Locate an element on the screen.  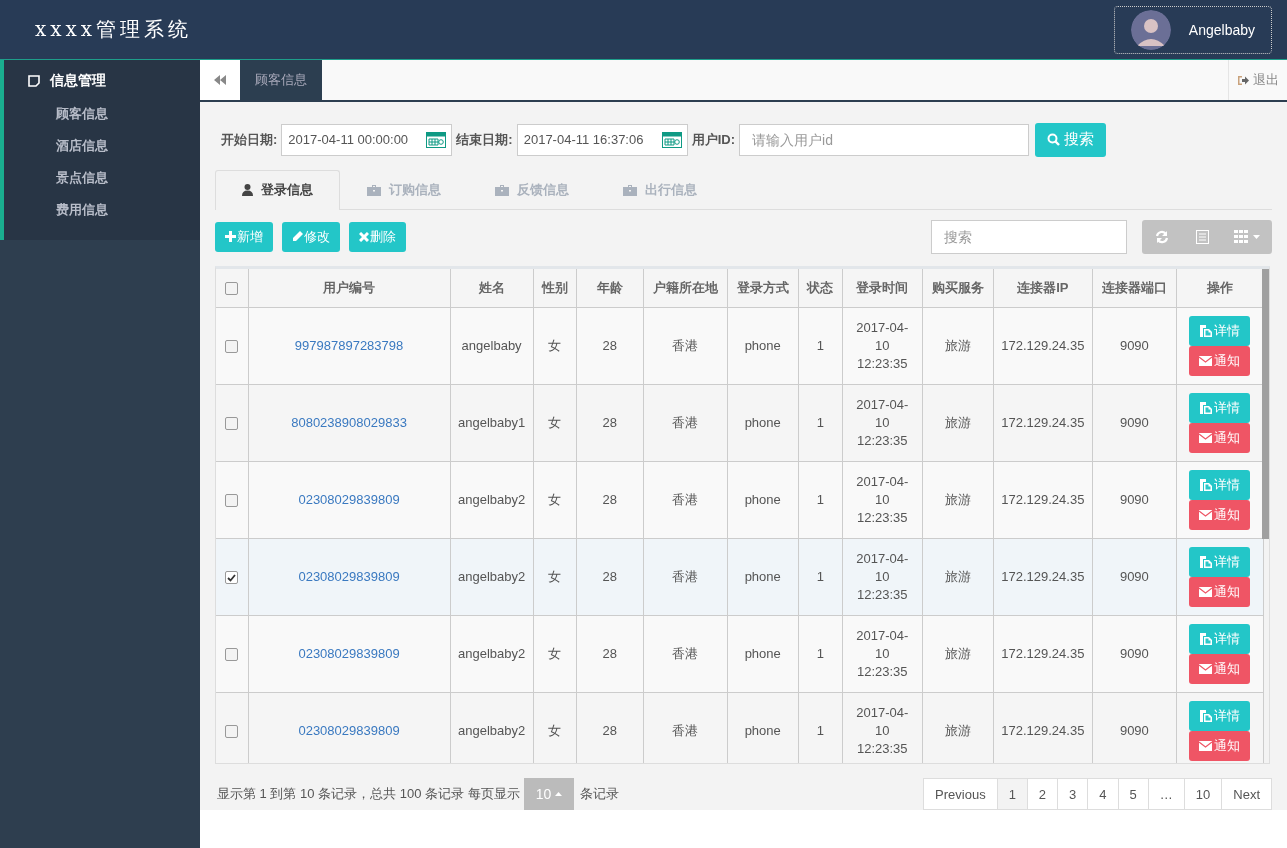
column-header: 购买服务 is located at coordinates (957, 287).